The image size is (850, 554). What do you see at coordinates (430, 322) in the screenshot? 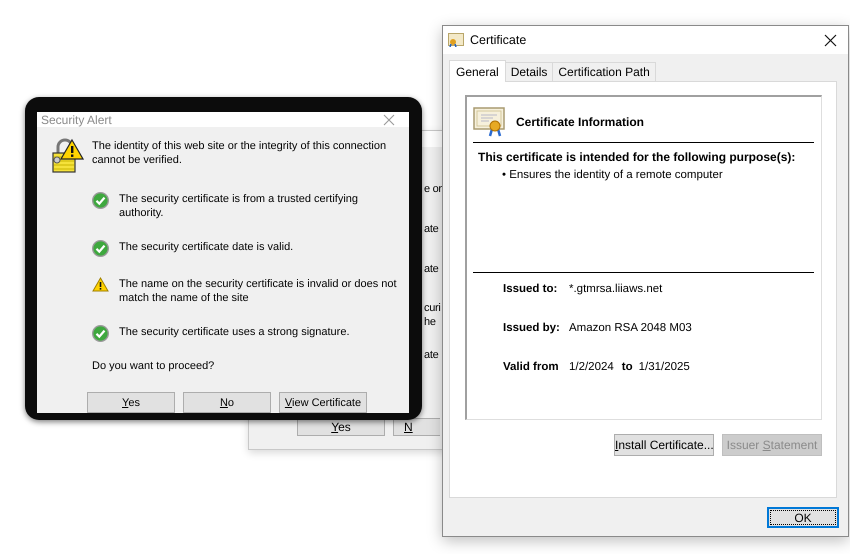
I see `message-text: he` at bounding box center [430, 322].